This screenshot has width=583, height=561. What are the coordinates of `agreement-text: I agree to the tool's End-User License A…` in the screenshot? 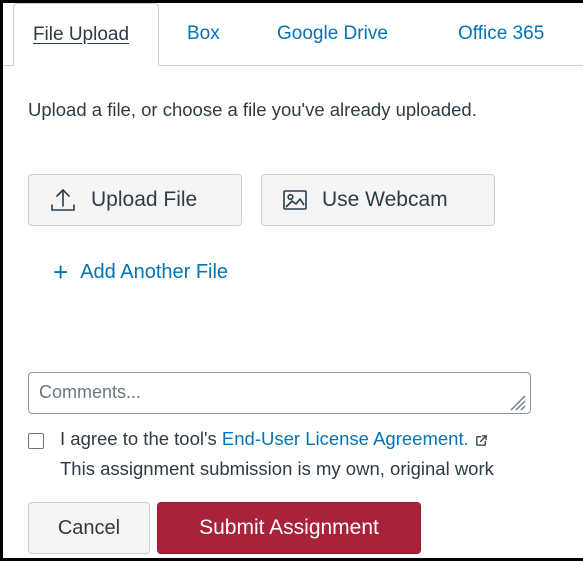 It's located at (274, 439).